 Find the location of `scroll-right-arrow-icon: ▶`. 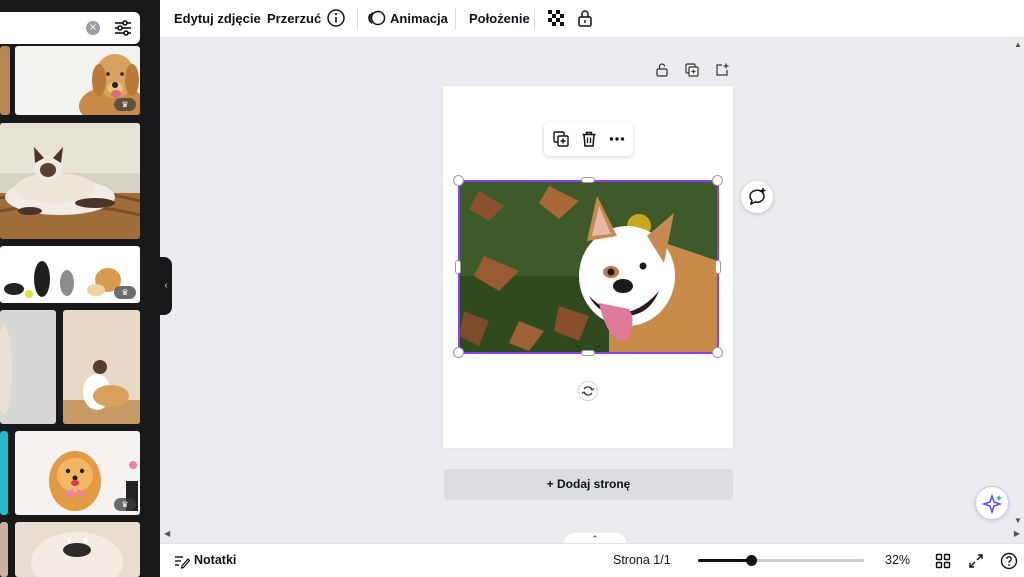

scroll-right-arrow-icon: ▶ is located at coordinates (1017, 533).